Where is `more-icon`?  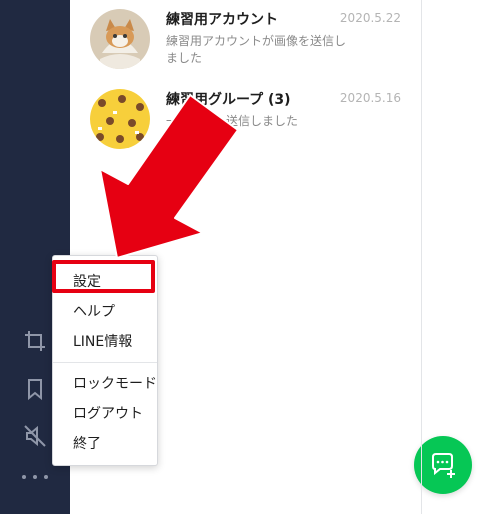
more-icon is located at coordinates (35, 477).